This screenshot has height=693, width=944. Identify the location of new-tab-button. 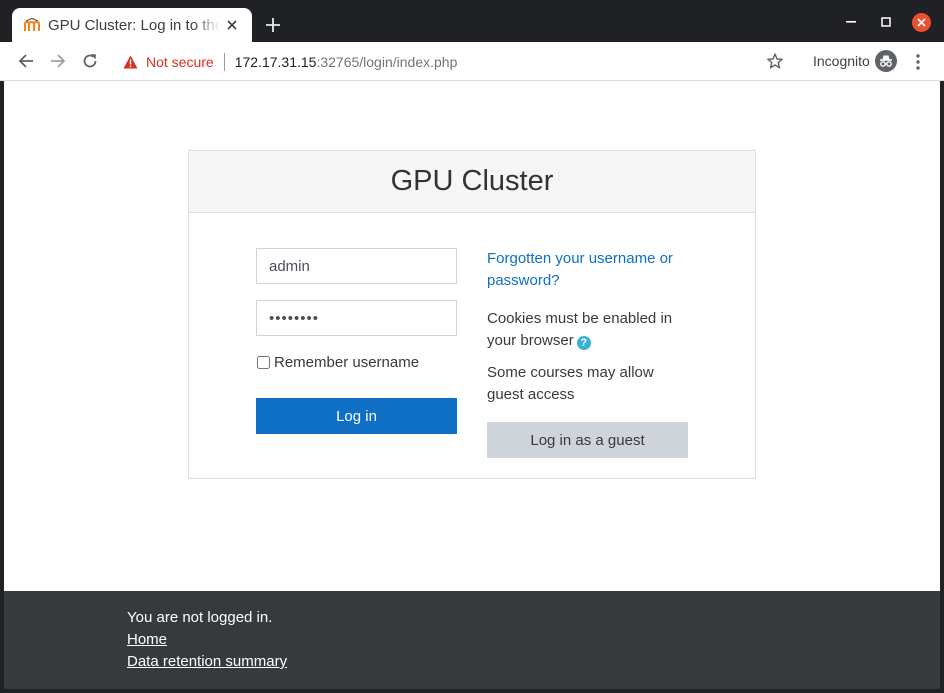
(273, 25).